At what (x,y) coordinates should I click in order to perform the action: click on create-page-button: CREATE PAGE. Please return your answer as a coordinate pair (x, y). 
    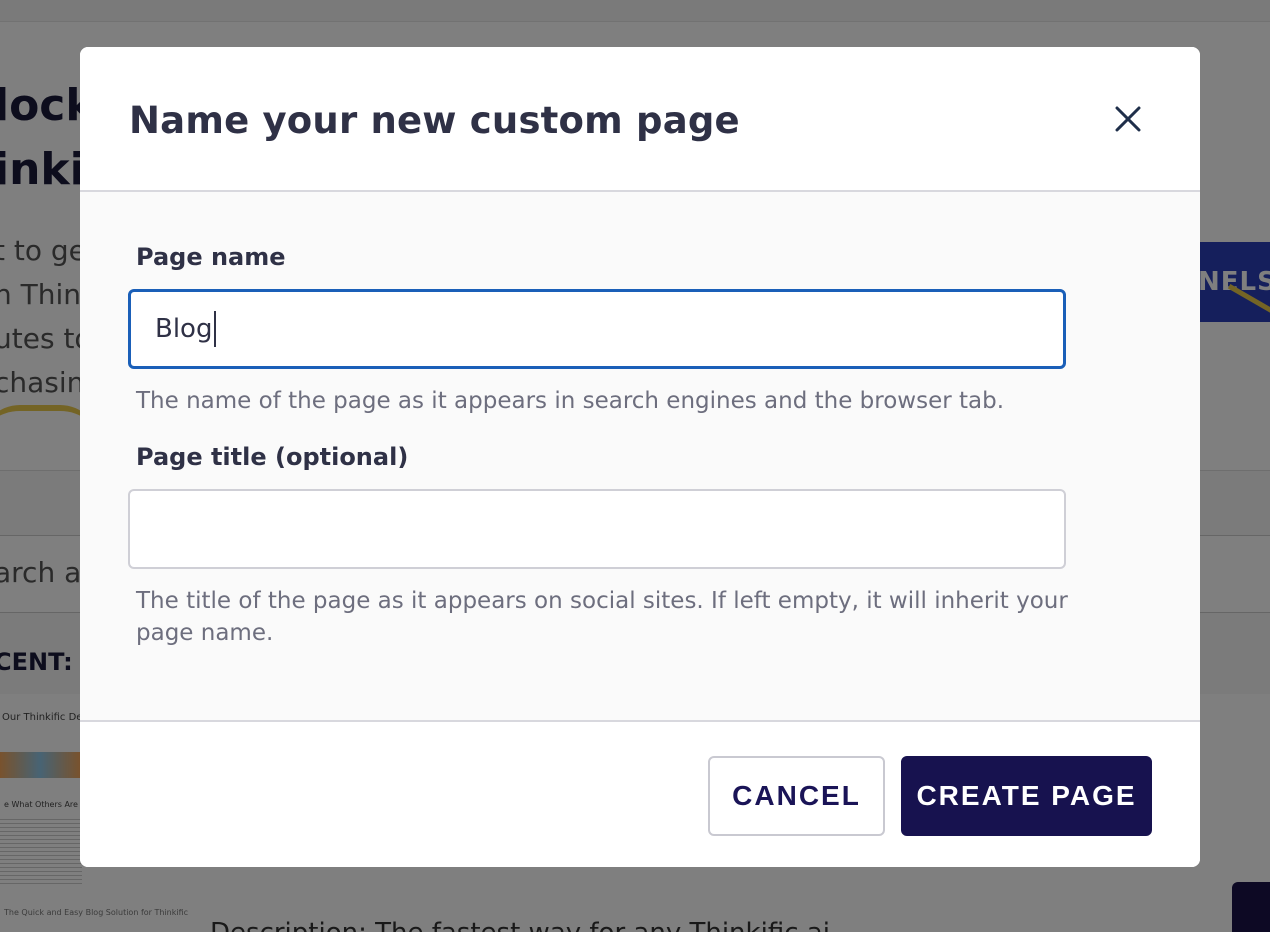
    Looking at the image, I should click on (1026, 796).